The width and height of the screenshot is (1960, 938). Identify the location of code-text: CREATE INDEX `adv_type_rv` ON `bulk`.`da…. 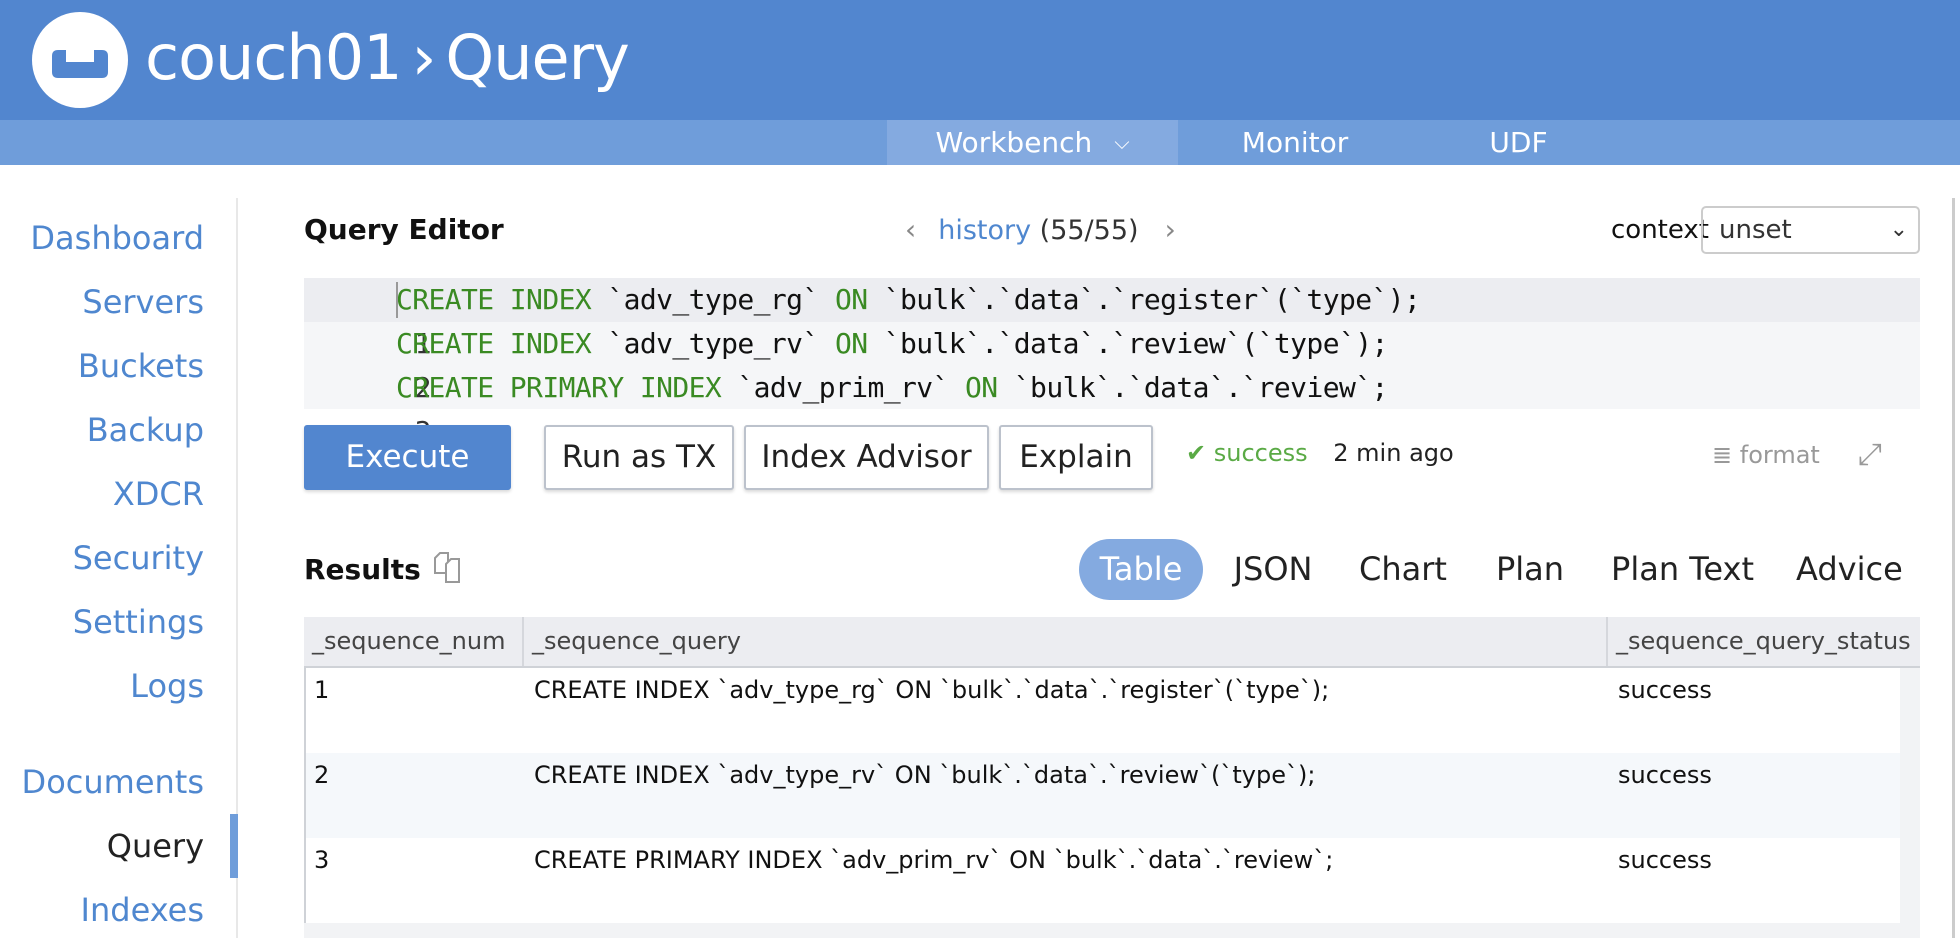
(892, 343).